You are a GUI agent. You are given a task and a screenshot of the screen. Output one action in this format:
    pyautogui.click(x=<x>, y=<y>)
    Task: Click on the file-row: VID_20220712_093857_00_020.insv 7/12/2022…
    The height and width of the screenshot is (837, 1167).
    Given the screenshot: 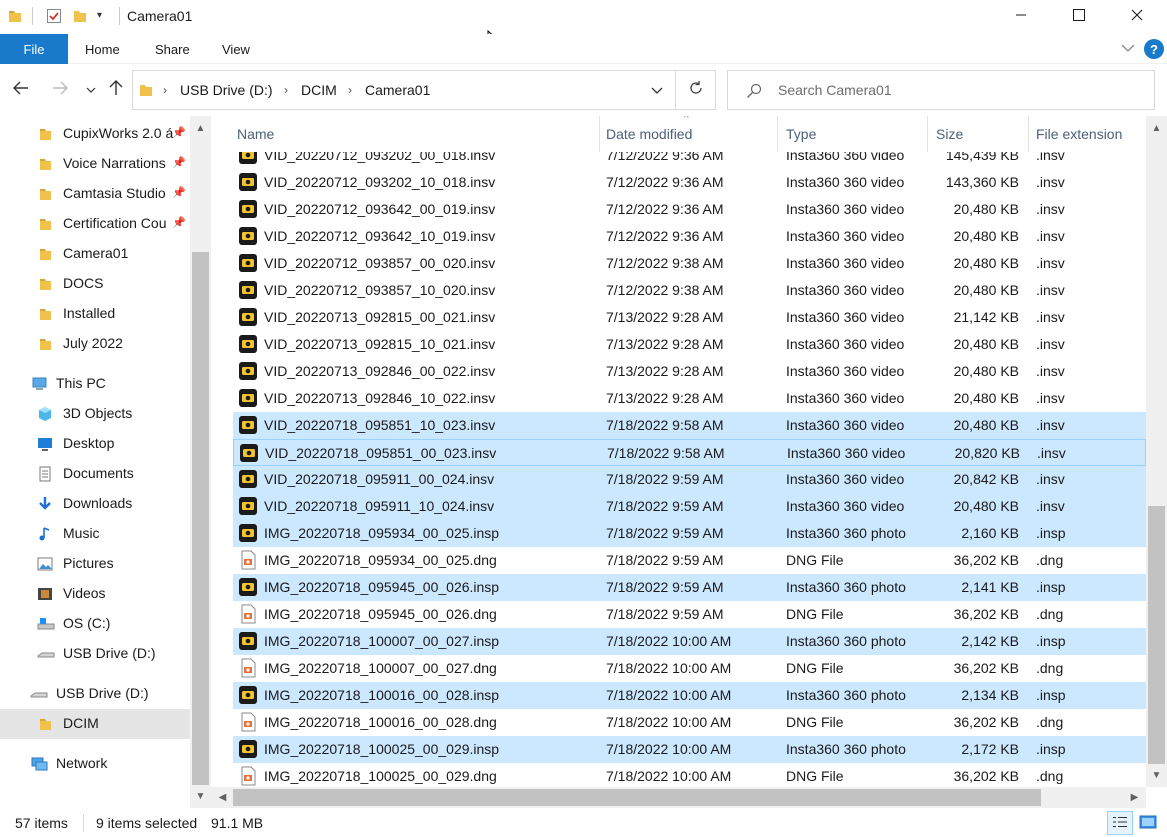 What is the action you would take?
    pyautogui.click(x=689, y=263)
    